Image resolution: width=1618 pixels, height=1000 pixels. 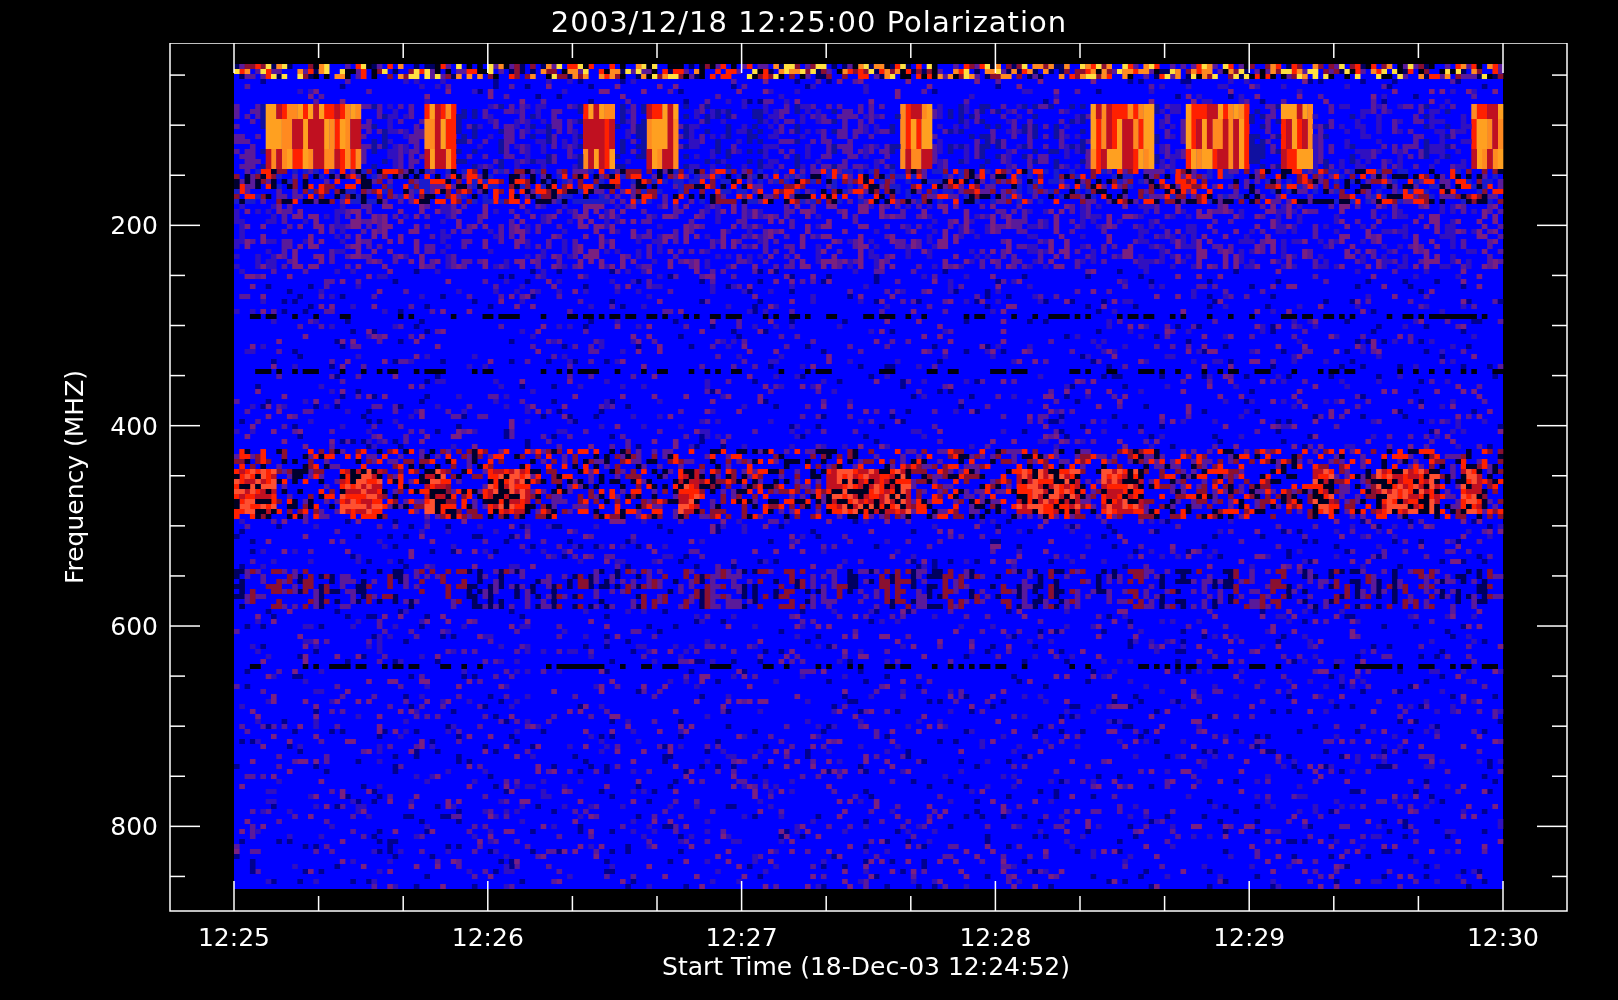 I want to click on axis-tick-label: 12:27, so click(x=741, y=937).